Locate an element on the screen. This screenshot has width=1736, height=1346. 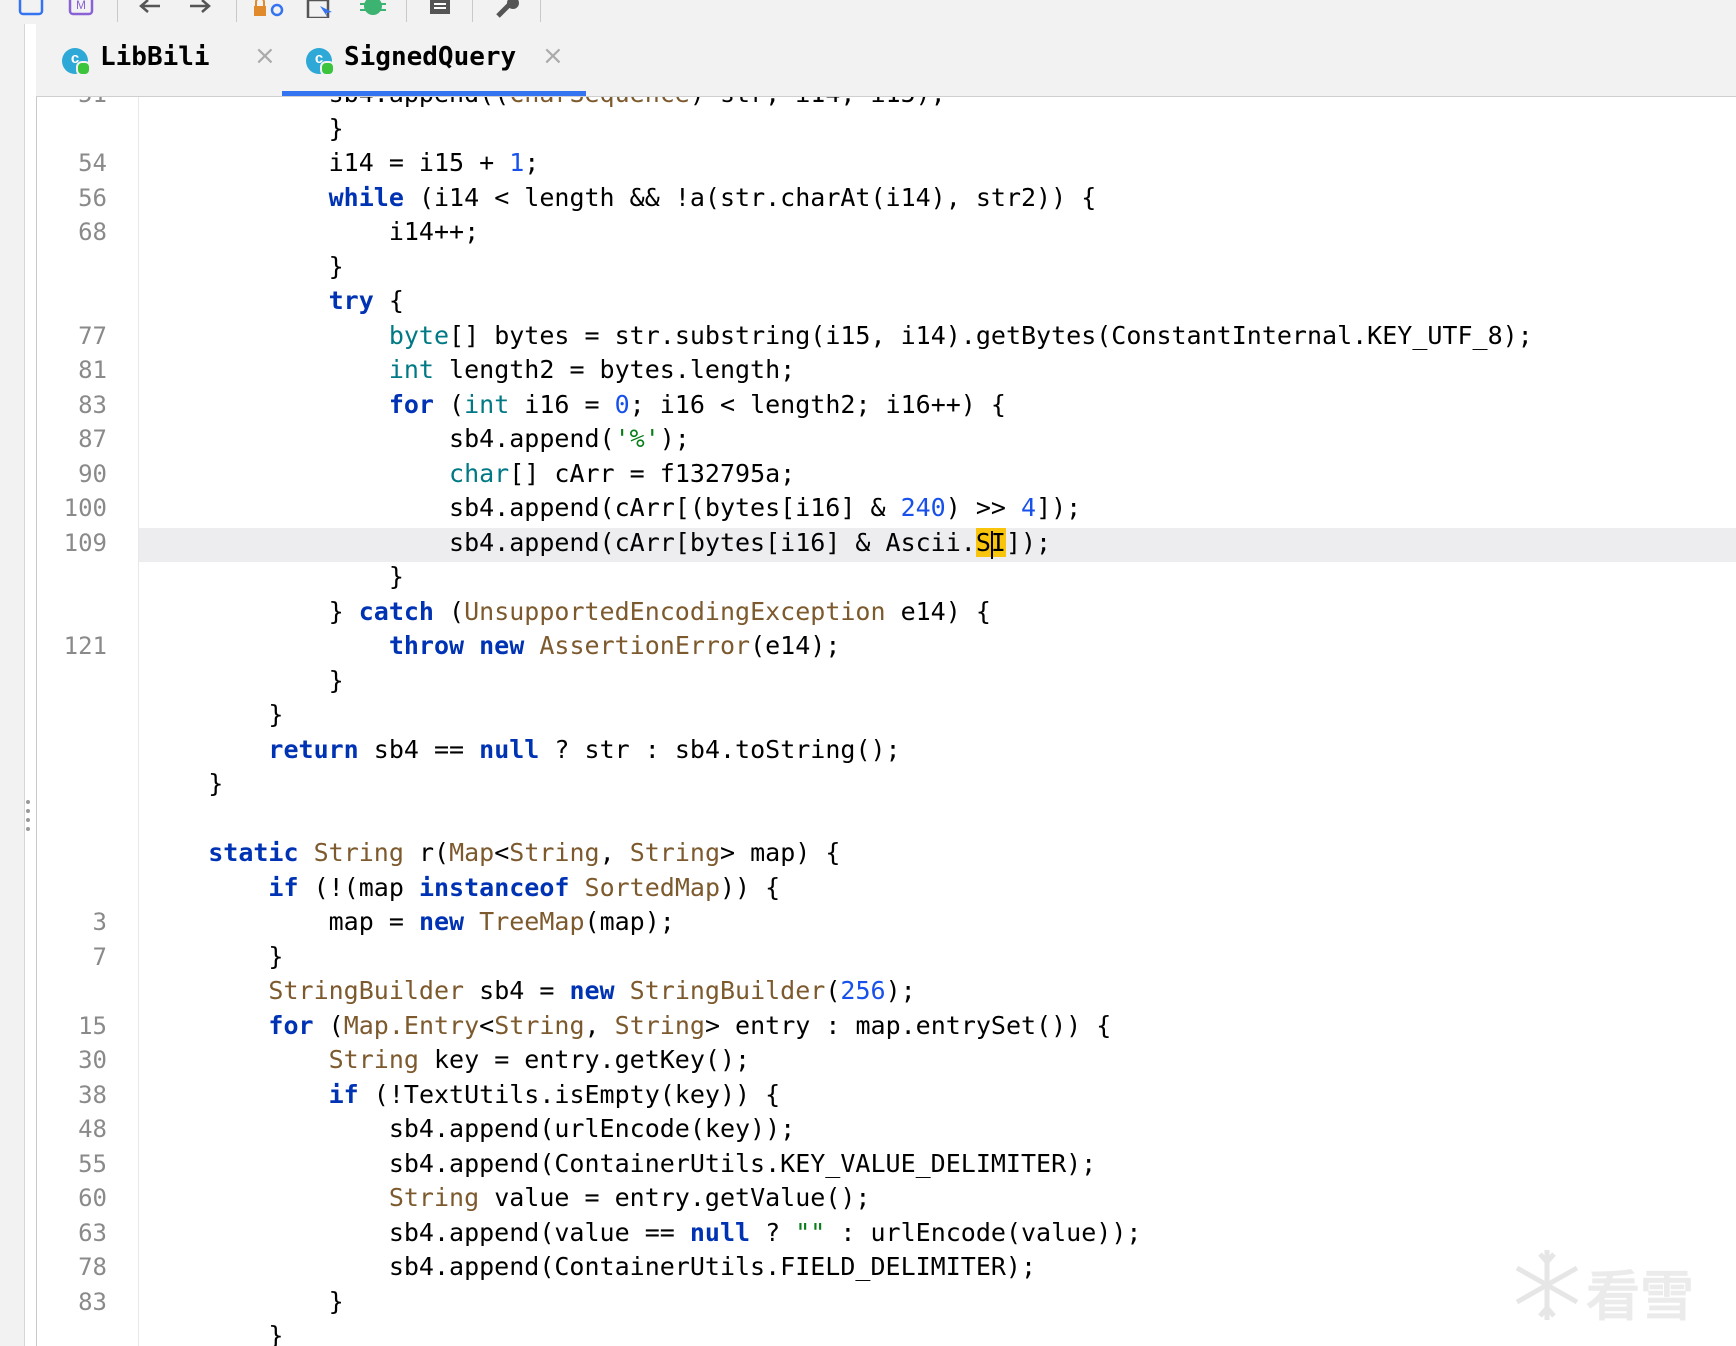
m-module-icon: M is located at coordinates (81, 9).